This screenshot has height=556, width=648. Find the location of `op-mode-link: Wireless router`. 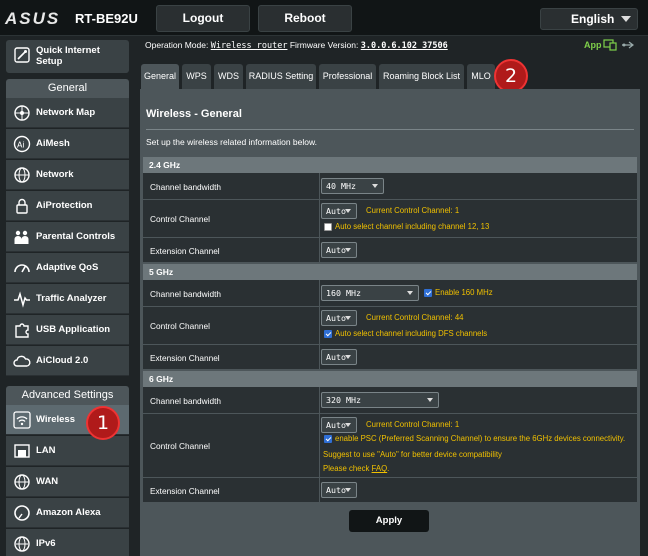

op-mode-link: Wireless router is located at coordinates (249, 46).